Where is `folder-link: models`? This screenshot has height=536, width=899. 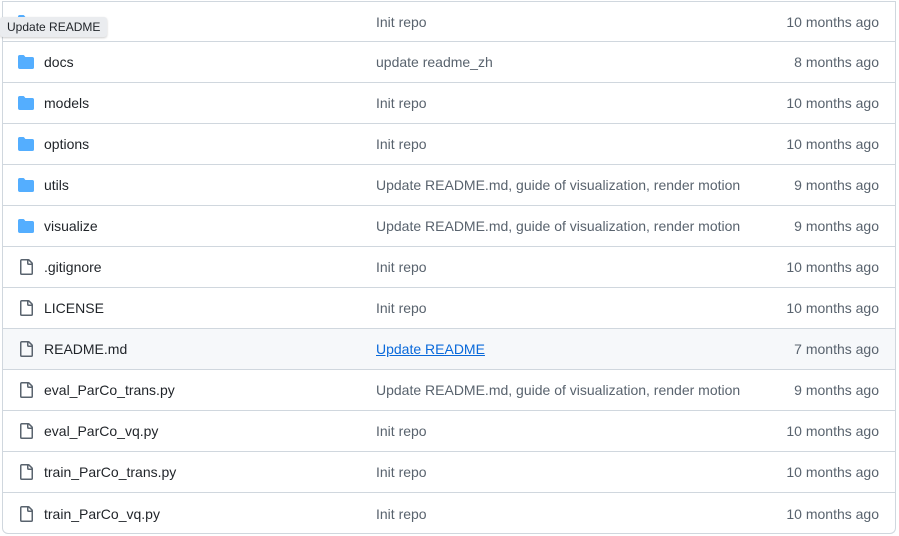 folder-link: models is located at coordinates (66, 103).